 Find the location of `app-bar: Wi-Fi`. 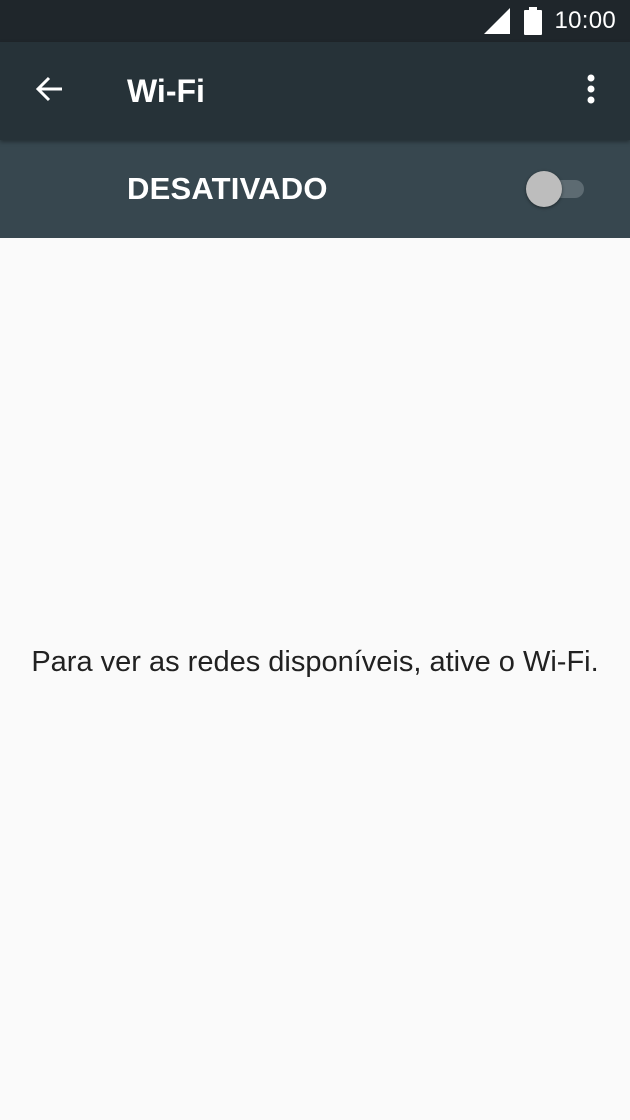

app-bar: Wi-Fi is located at coordinates (315, 91).